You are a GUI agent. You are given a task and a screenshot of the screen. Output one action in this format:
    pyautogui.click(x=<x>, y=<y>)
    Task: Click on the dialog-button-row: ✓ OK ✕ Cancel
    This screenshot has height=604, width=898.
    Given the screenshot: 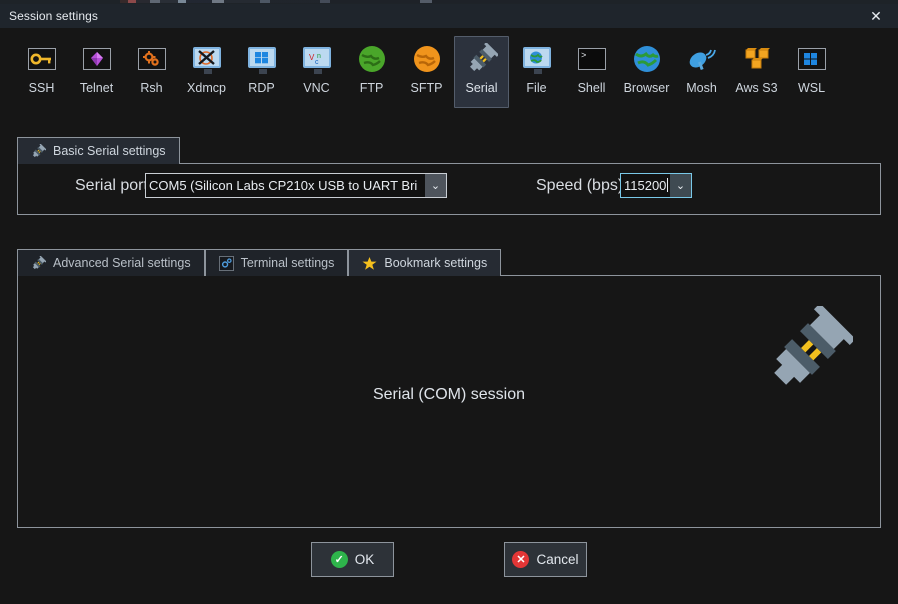 What is the action you would take?
    pyautogui.click(x=449, y=559)
    